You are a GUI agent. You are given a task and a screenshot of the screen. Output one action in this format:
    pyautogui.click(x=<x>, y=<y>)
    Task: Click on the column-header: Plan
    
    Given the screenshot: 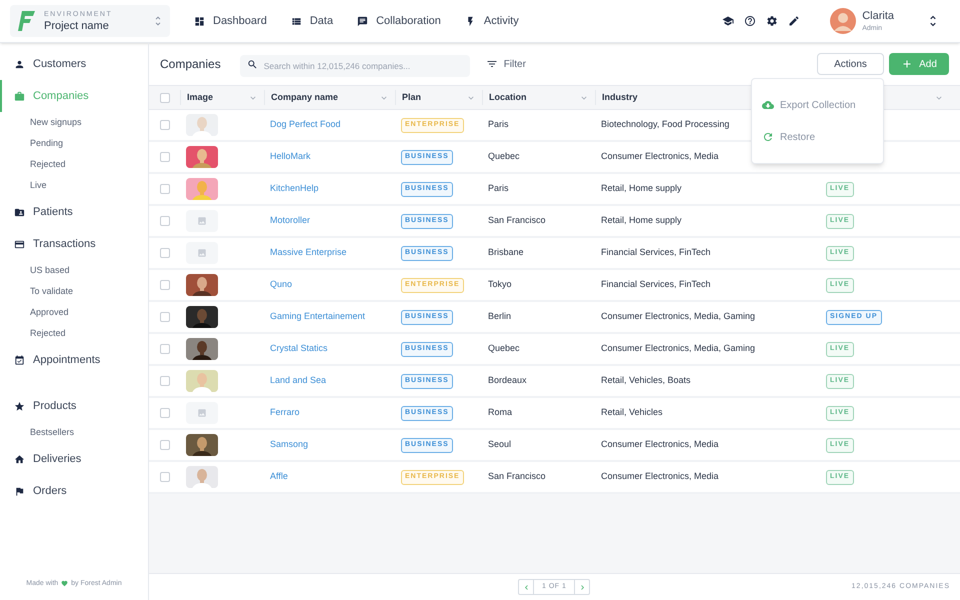 What is the action you would take?
    pyautogui.click(x=412, y=97)
    